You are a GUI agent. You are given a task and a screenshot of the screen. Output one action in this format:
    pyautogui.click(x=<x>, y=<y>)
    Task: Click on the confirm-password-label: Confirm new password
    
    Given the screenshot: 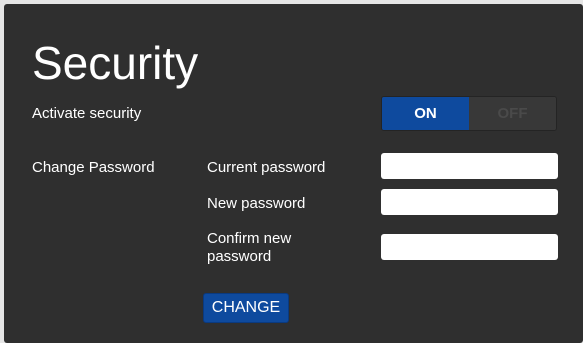 What is the action you would take?
    pyautogui.click(x=249, y=247)
    